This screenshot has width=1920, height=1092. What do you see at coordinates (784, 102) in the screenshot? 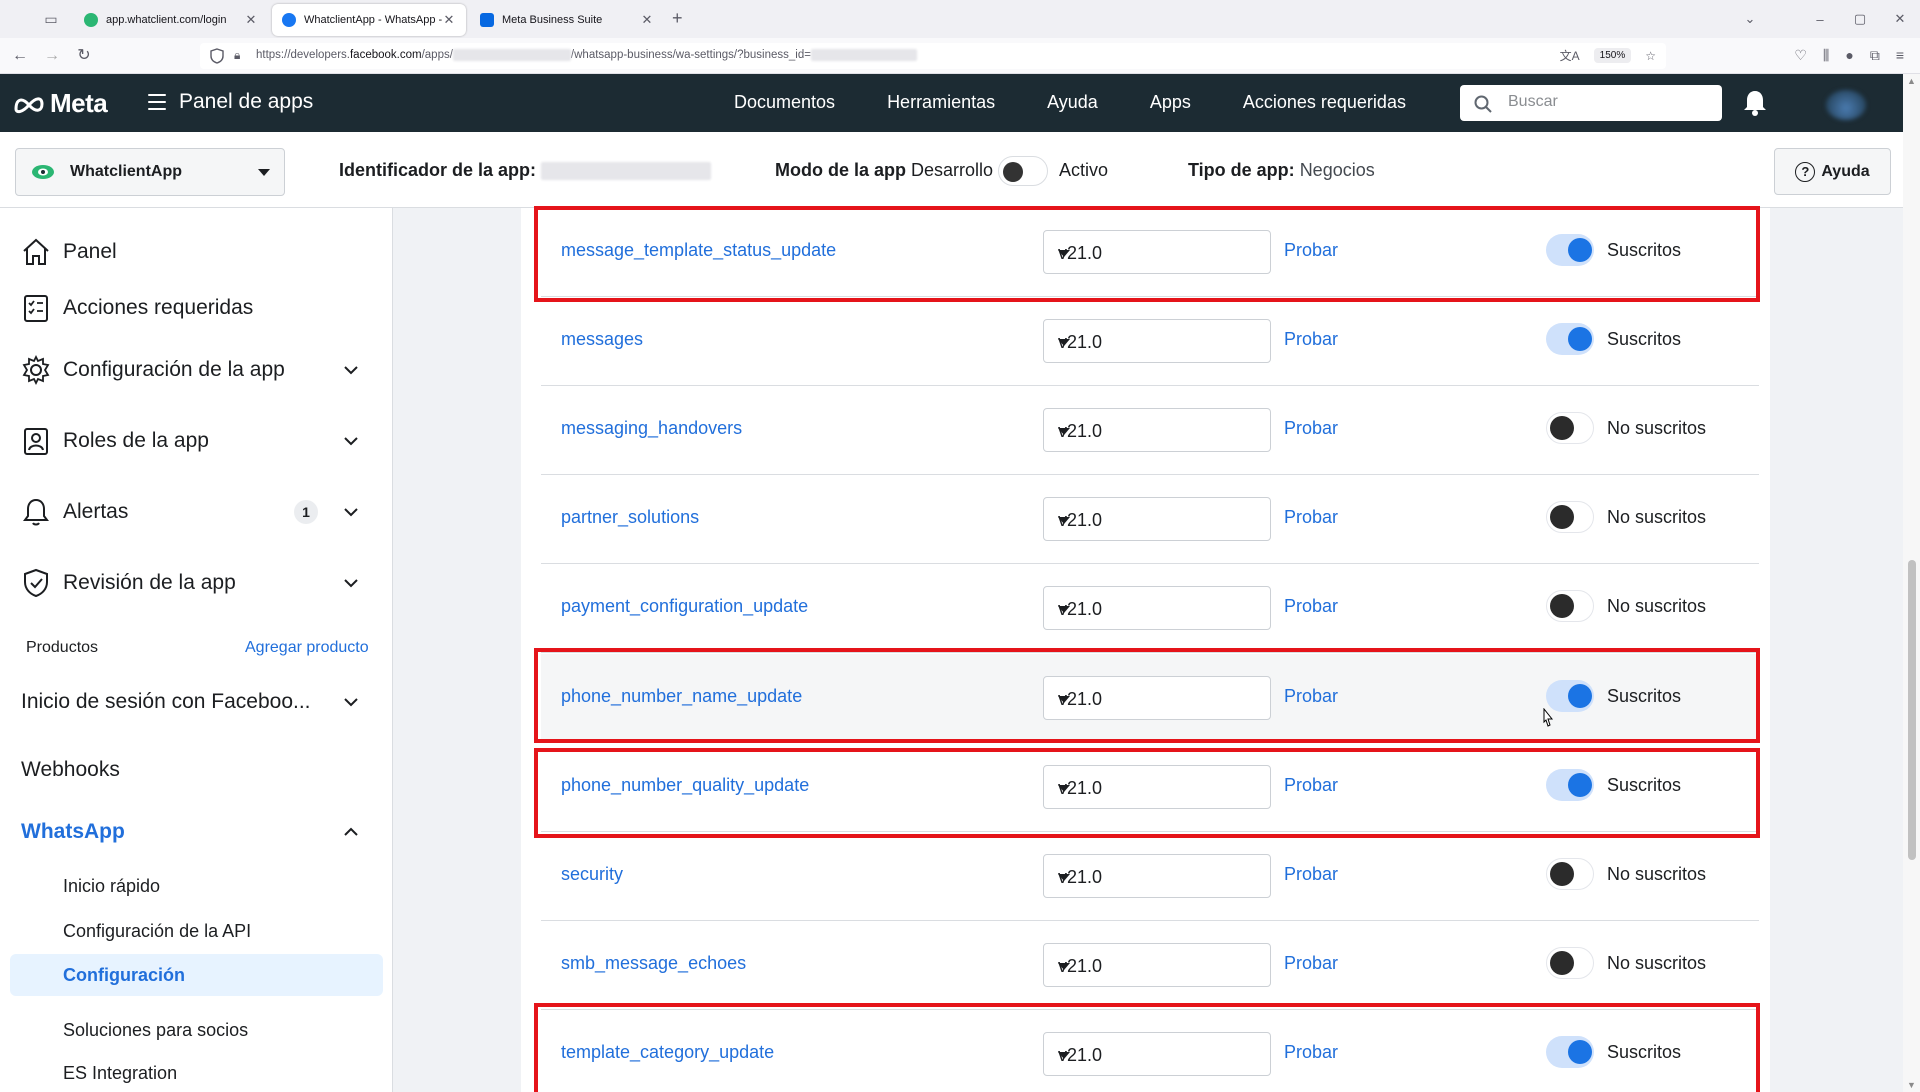
I see `nav-documentos: Documentos` at bounding box center [784, 102].